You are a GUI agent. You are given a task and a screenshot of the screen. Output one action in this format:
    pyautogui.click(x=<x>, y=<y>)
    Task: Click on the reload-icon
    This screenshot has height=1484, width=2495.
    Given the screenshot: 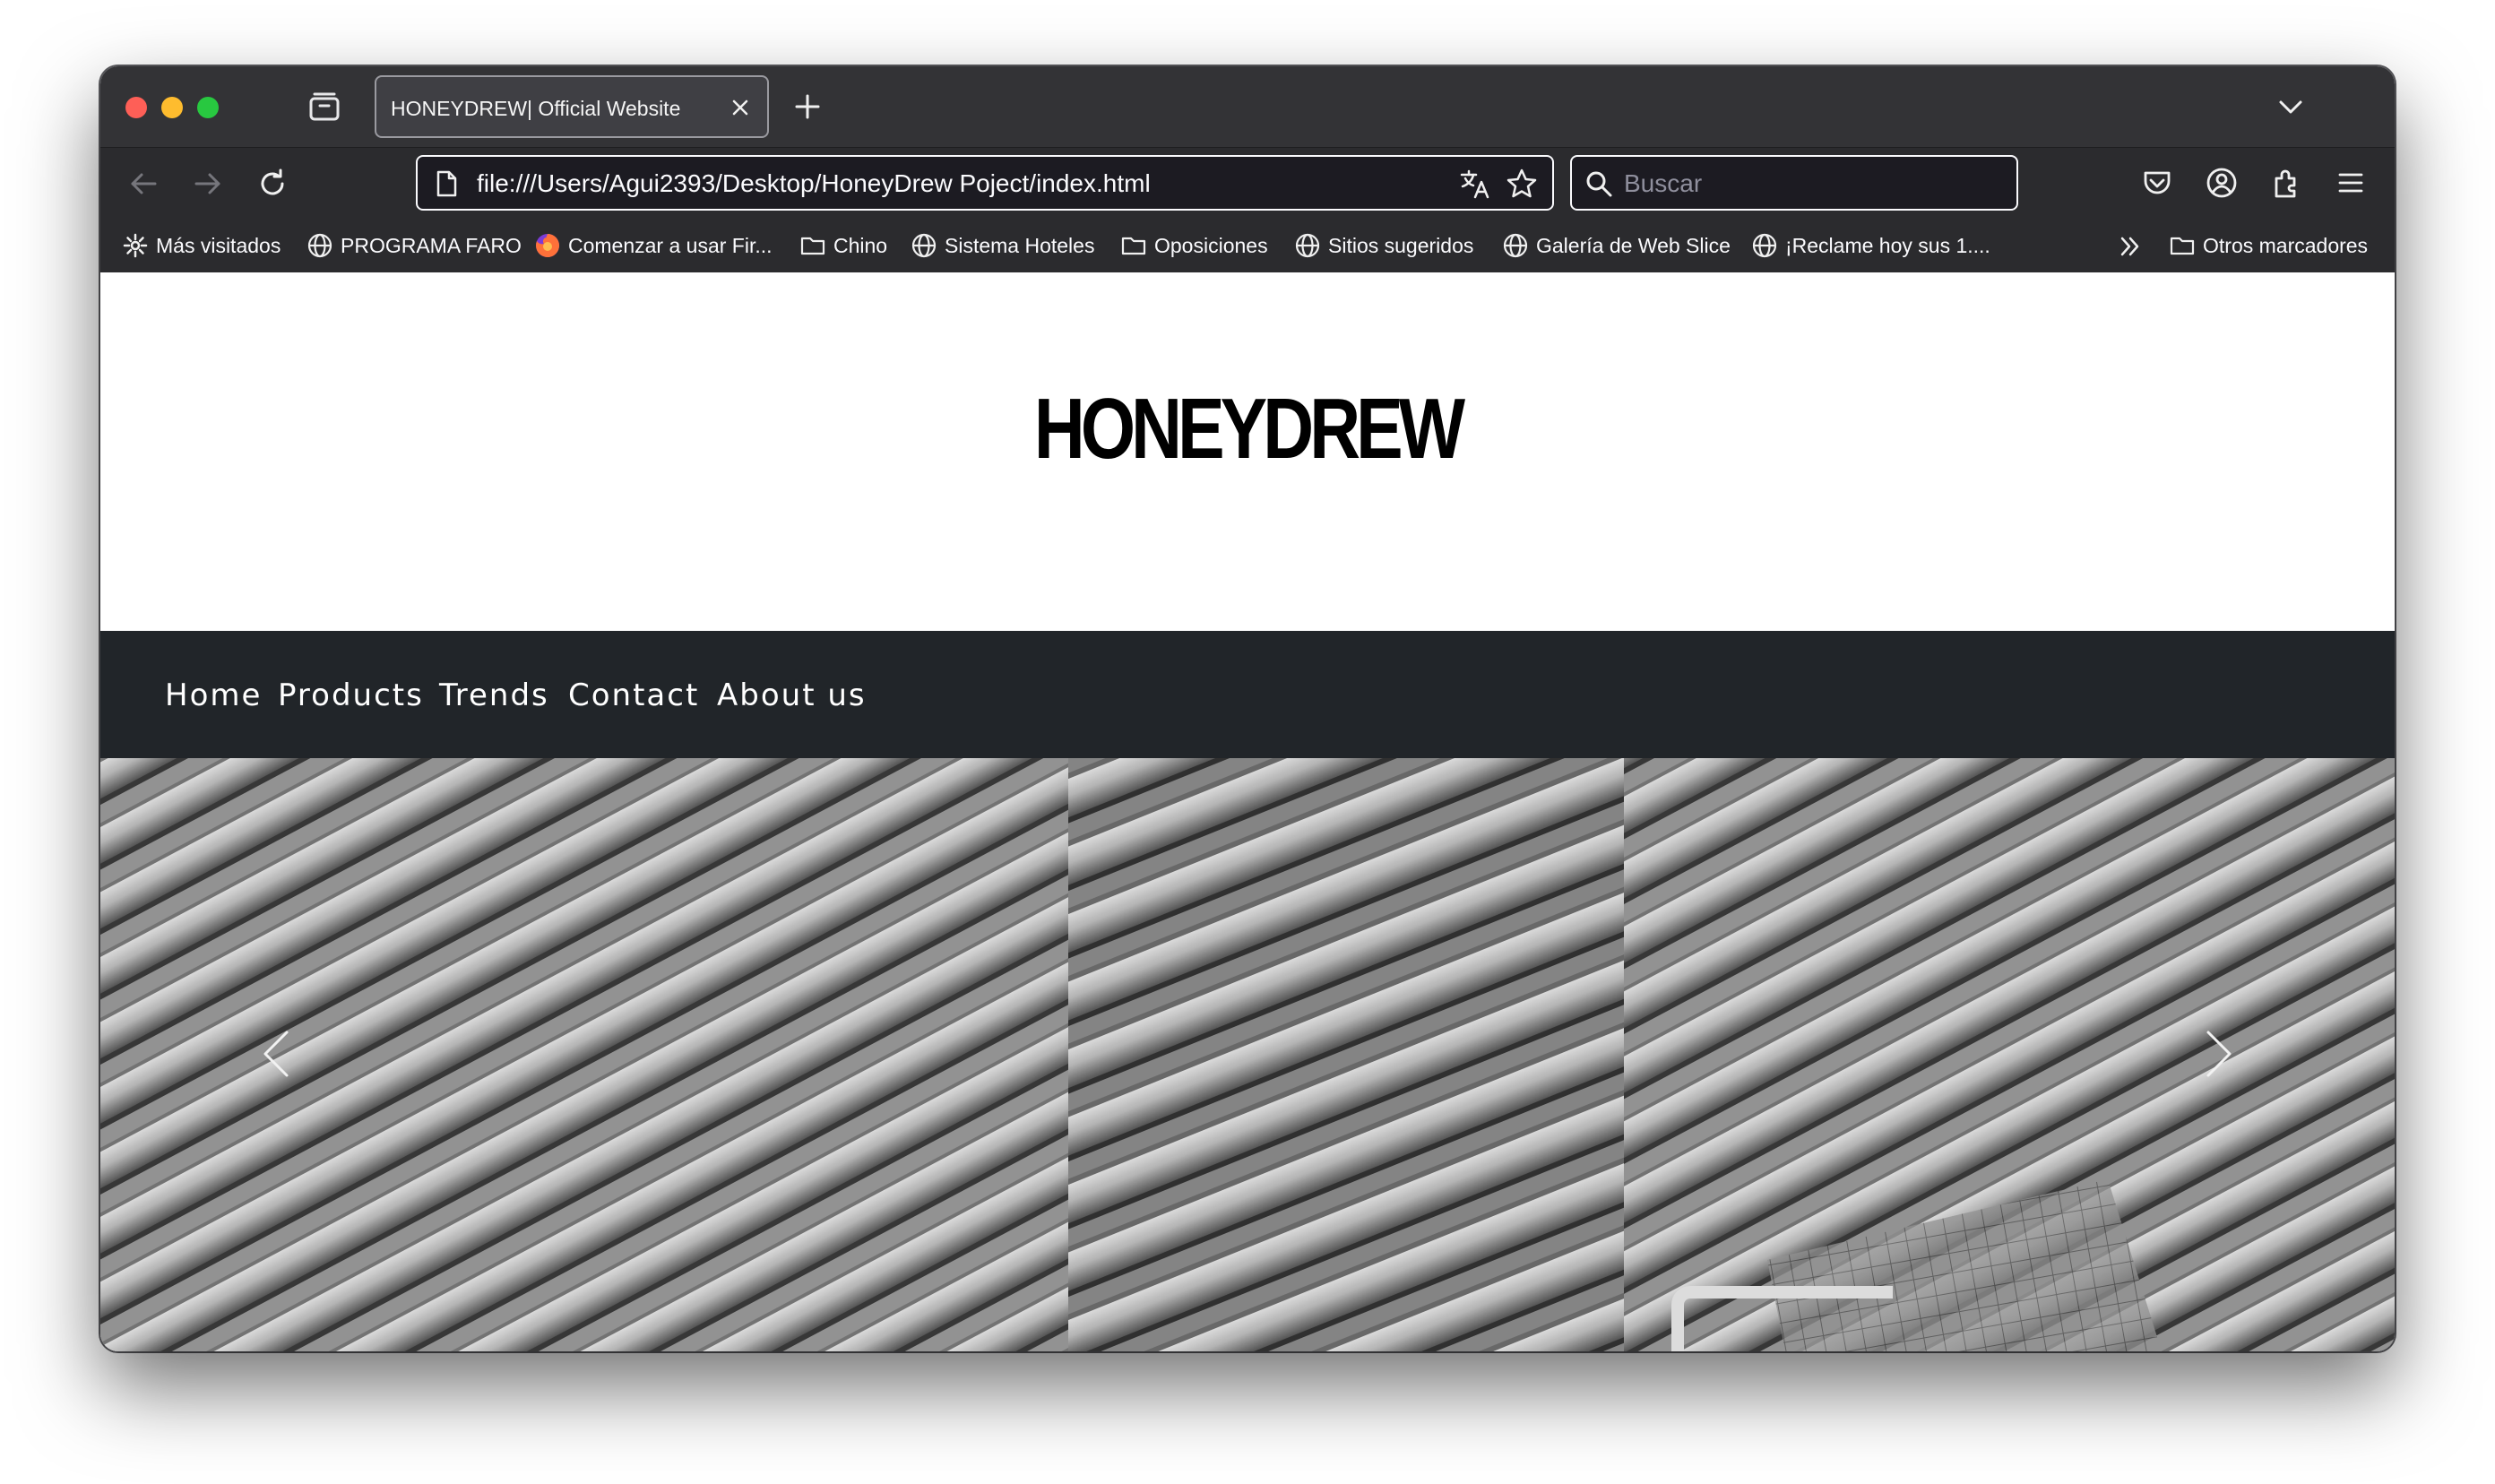 What is the action you would take?
    pyautogui.click(x=273, y=184)
    